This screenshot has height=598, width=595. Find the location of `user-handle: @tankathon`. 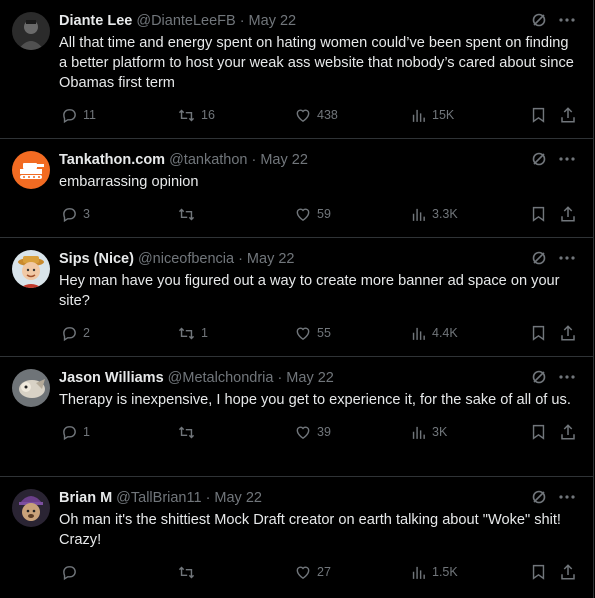

user-handle: @tankathon is located at coordinates (208, 160).